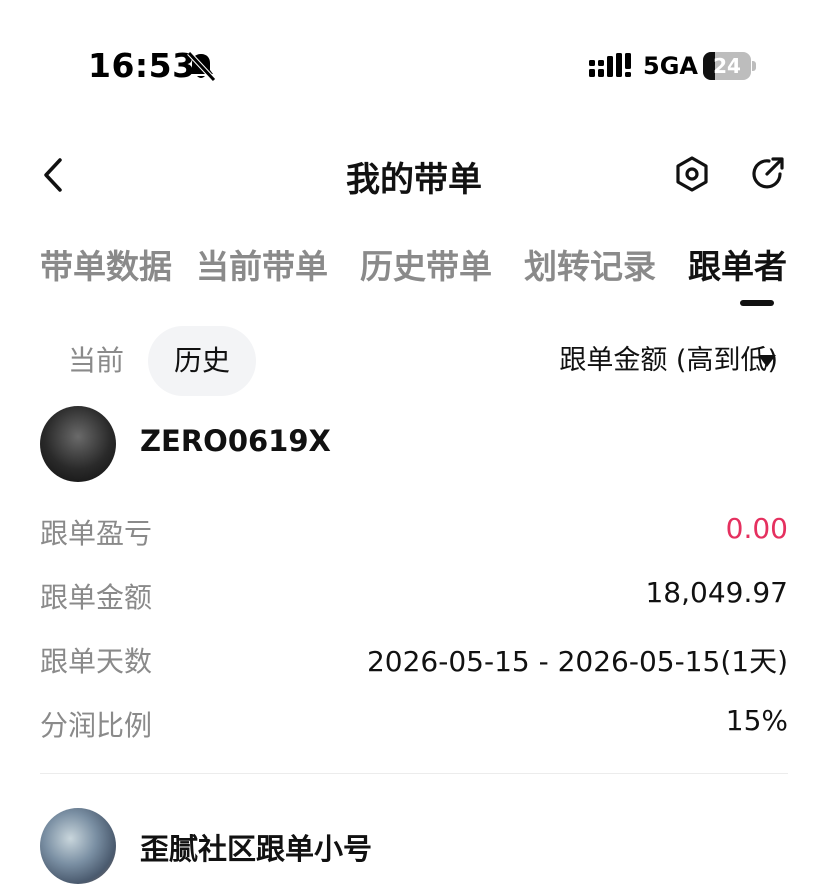 The height and width of the screenshot is (892, 828). I want to click on tab-current-orders: 当前带单, so click(262, 264).